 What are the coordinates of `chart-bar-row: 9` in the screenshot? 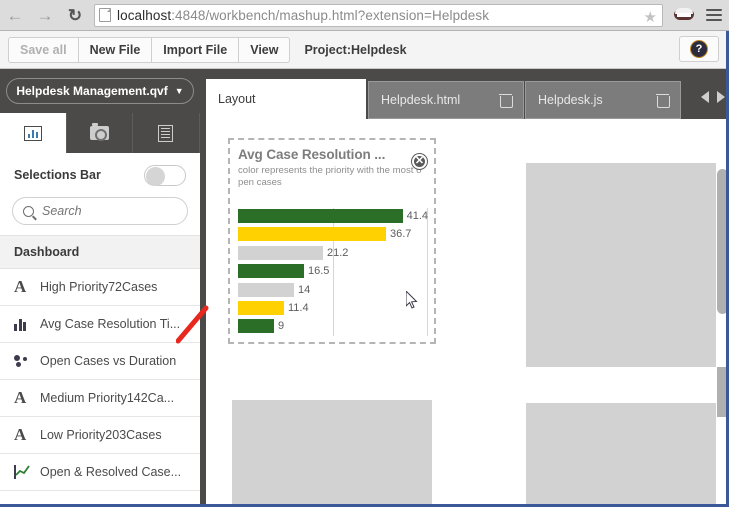 It's located at (333, 326).